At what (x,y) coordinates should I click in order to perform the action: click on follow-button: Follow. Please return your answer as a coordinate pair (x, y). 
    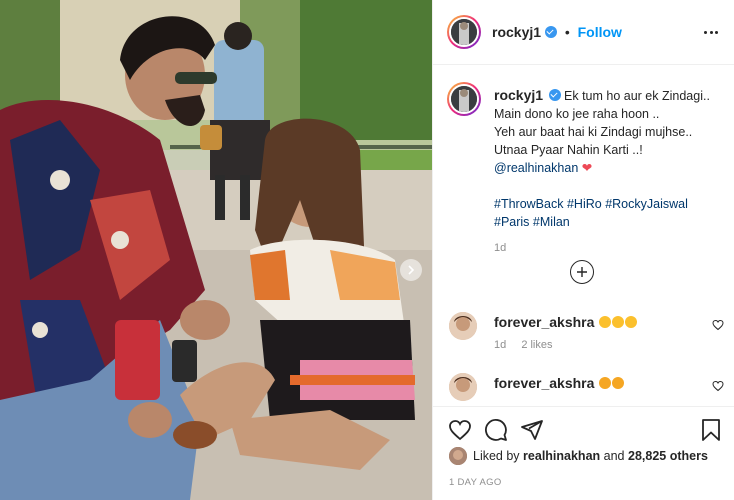
    Looking at the image, I should click on (600, 32).